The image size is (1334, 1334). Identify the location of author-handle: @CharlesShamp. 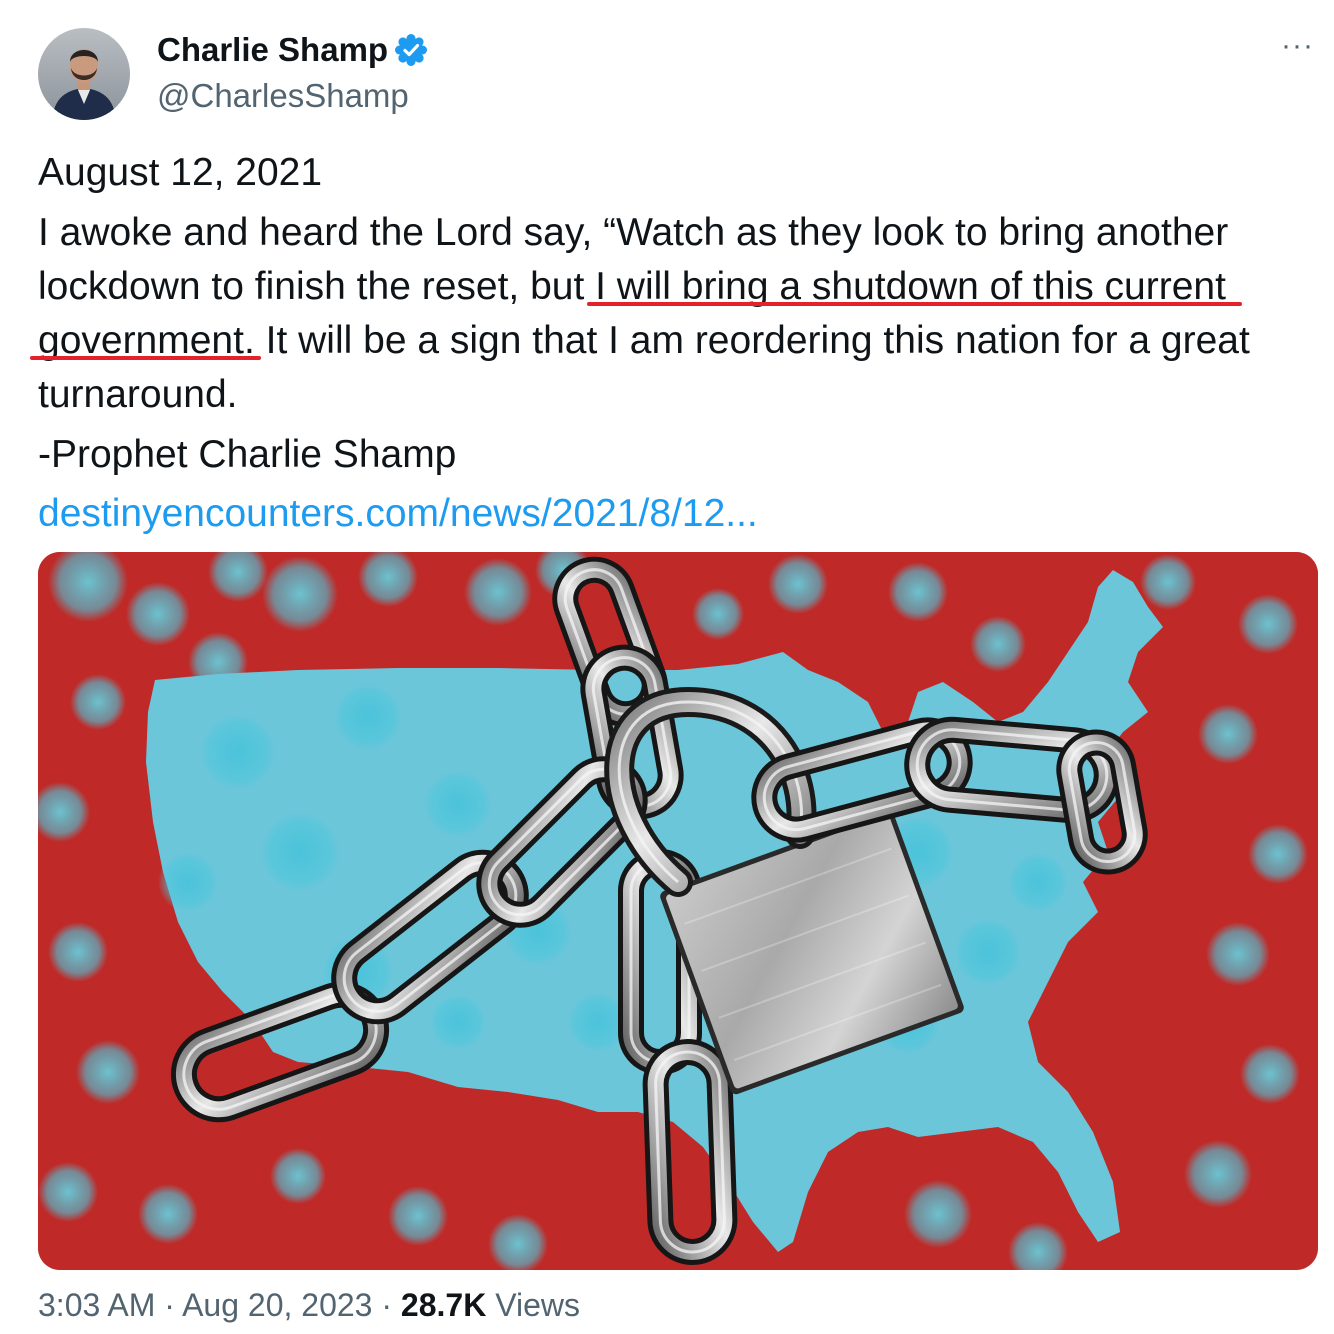
(283, 96).